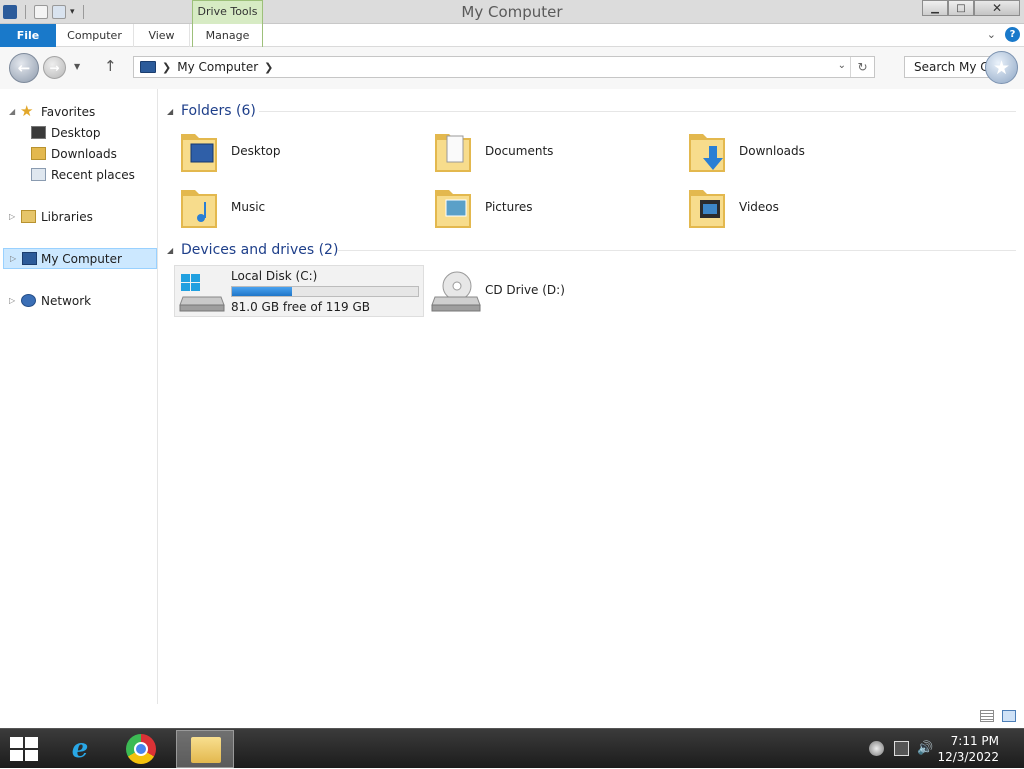 Image resolution: width=1024 pixels, height=769 pixels. What do you see at coordinates (512, 35) in the screenshot?
I see `ribbon-tabs: File Computer View Manage ⌄ ?` at bounding box center [512, 35].